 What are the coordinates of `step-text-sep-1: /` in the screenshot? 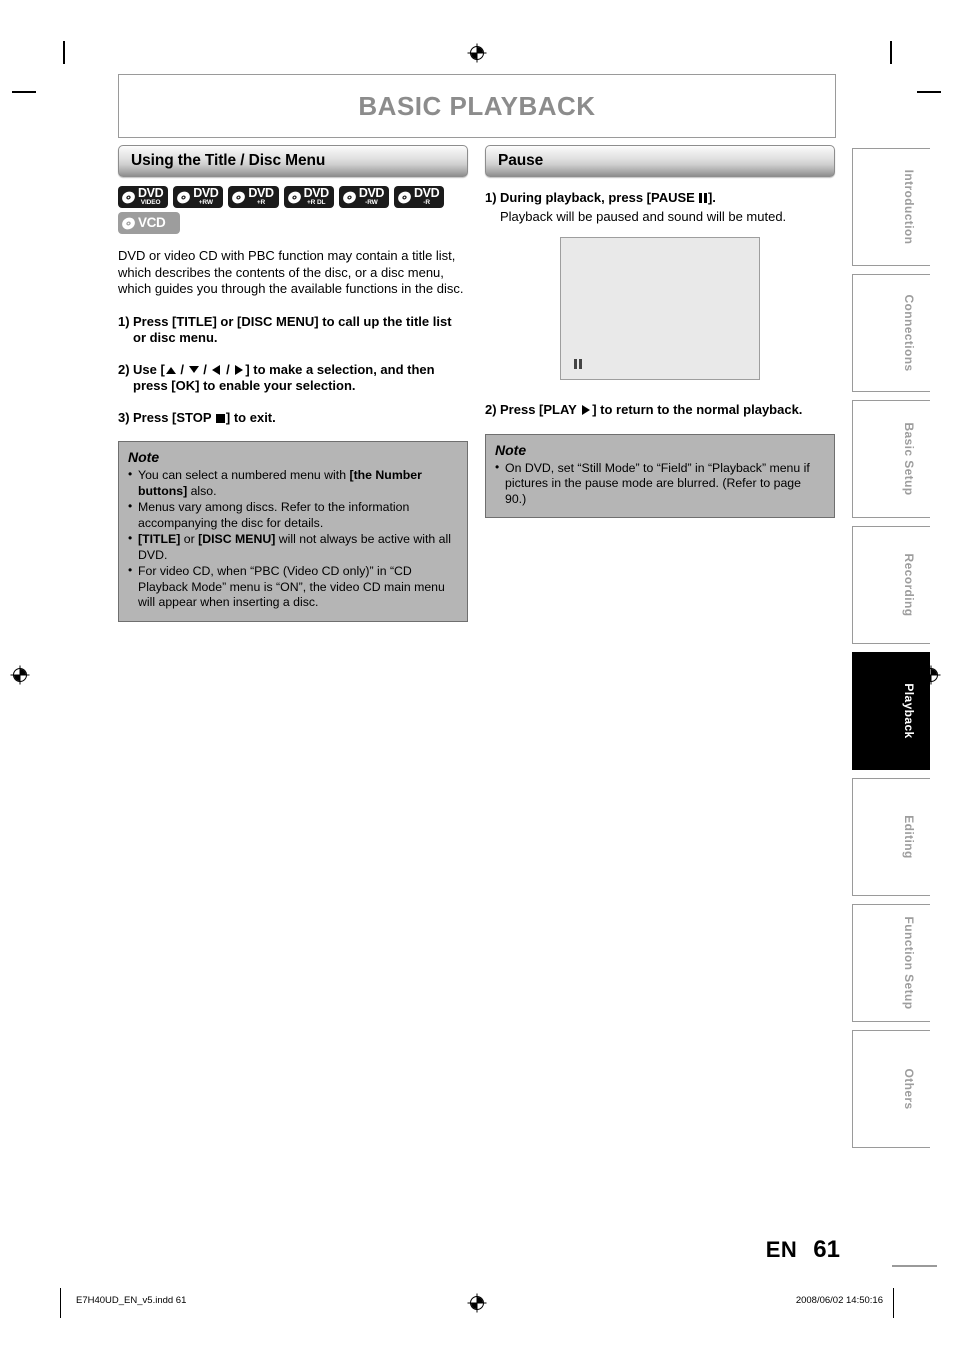 It's located at (182, 369).